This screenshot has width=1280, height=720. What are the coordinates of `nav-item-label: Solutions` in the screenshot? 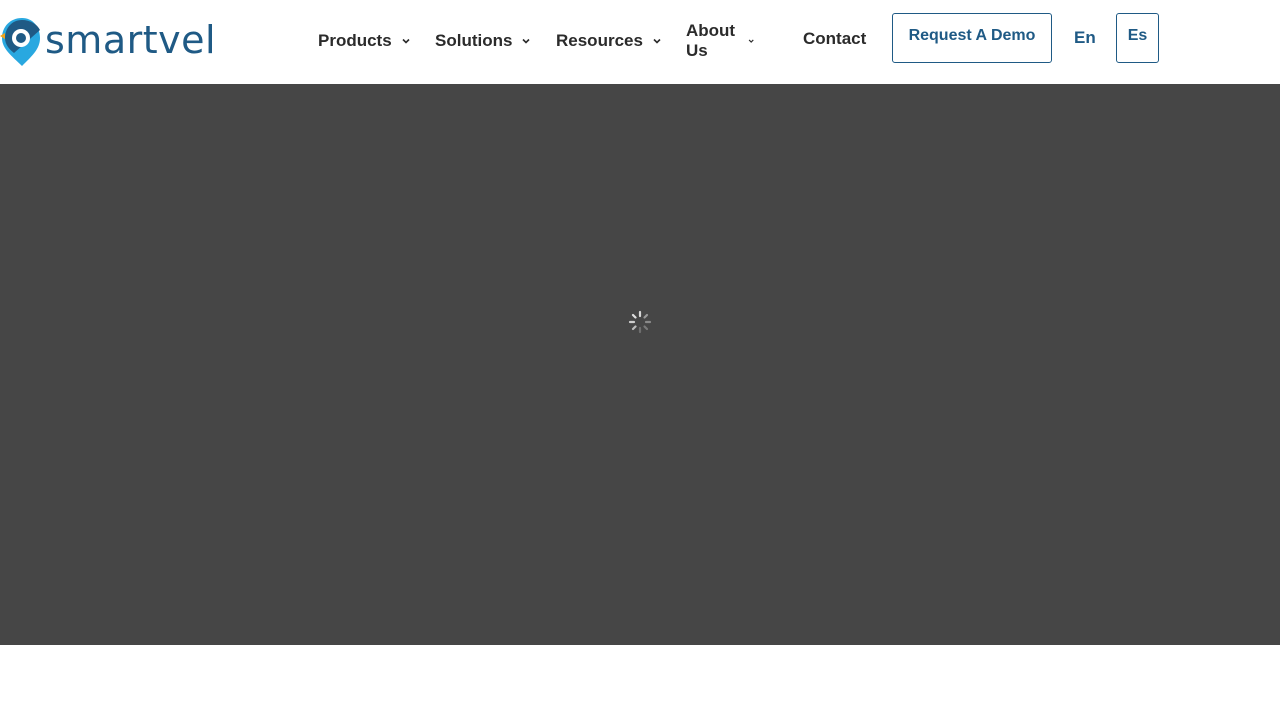 It's located at (474, 40).